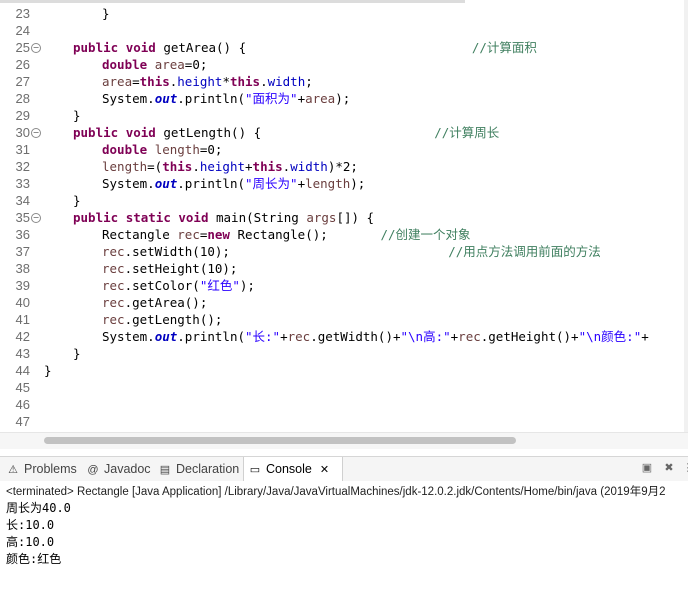 Image resolution: width=688 pixels, height=593 pixels. I want to click on code-token: .getLength();, so click(173, 319).